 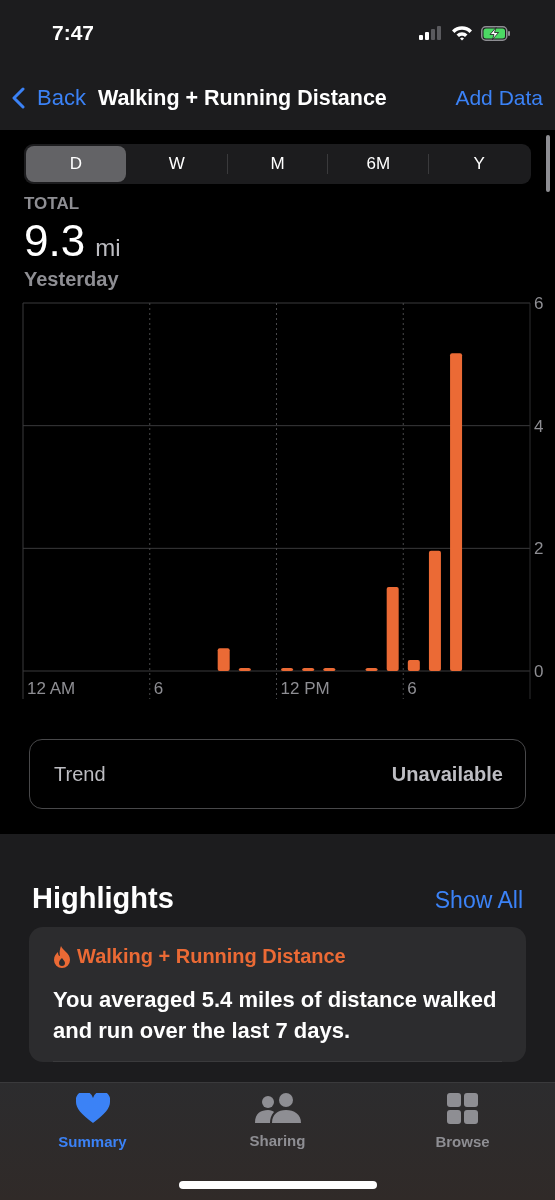 What do you see at coordinates (277, 1126) in the screenshot?
I see `tab-bar-item: Sharing` at bounding box center [277, 1126].